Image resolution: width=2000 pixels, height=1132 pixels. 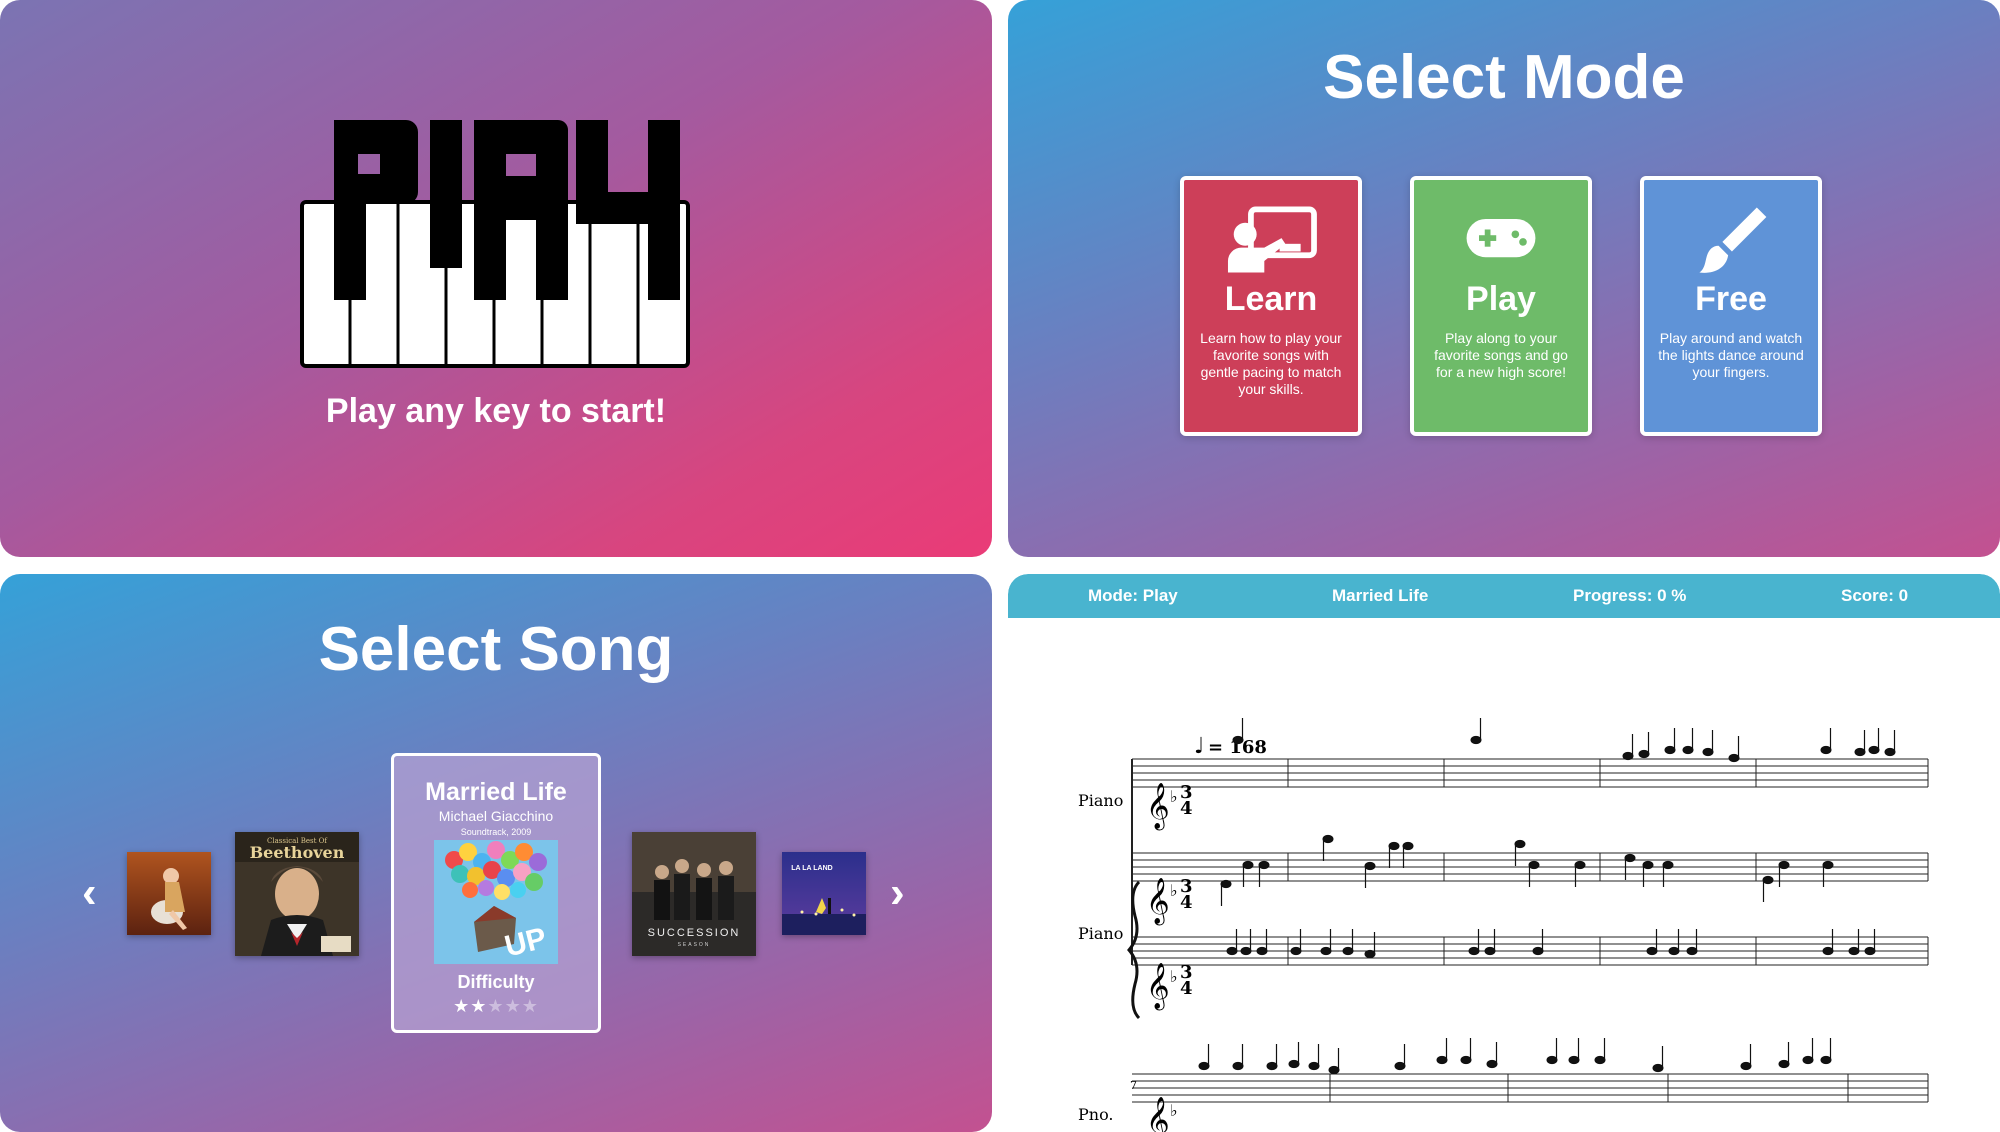 What do you see at coordinates (1501, 299) in the screenshot?
I see `play-mode-title: Play` at bounding box center [1501, 299].